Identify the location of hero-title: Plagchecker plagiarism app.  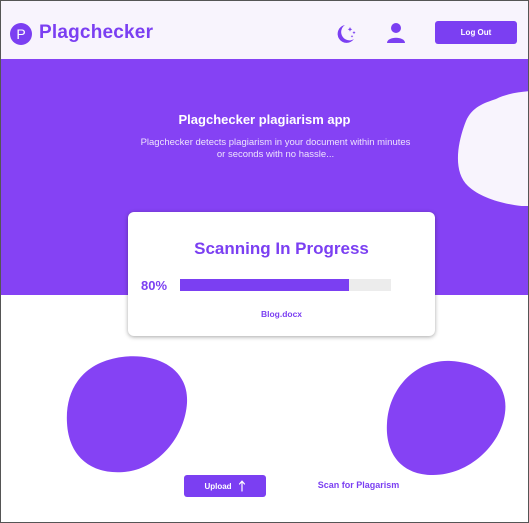
(264, 119).